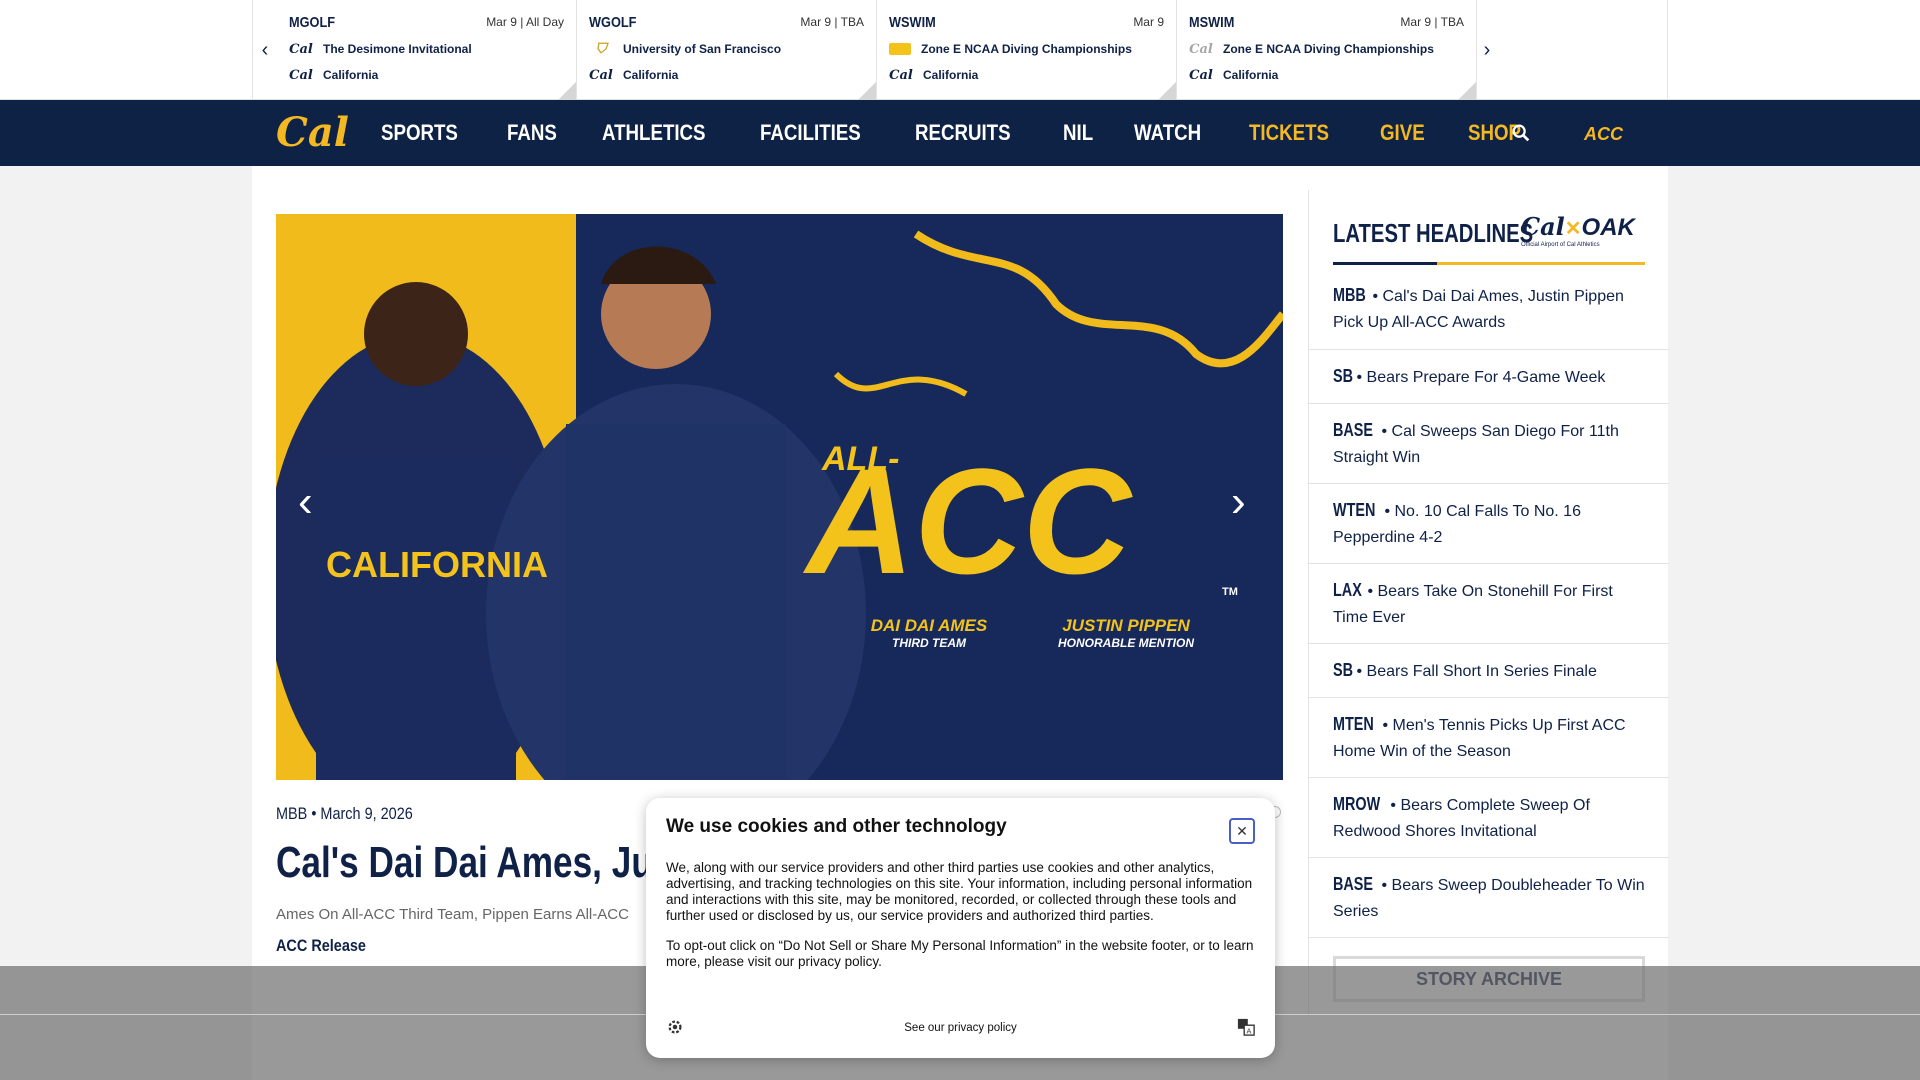  Describe the element at coordinates (1248, 1030) in the screenshot. I see `svg-text: A` at that location.